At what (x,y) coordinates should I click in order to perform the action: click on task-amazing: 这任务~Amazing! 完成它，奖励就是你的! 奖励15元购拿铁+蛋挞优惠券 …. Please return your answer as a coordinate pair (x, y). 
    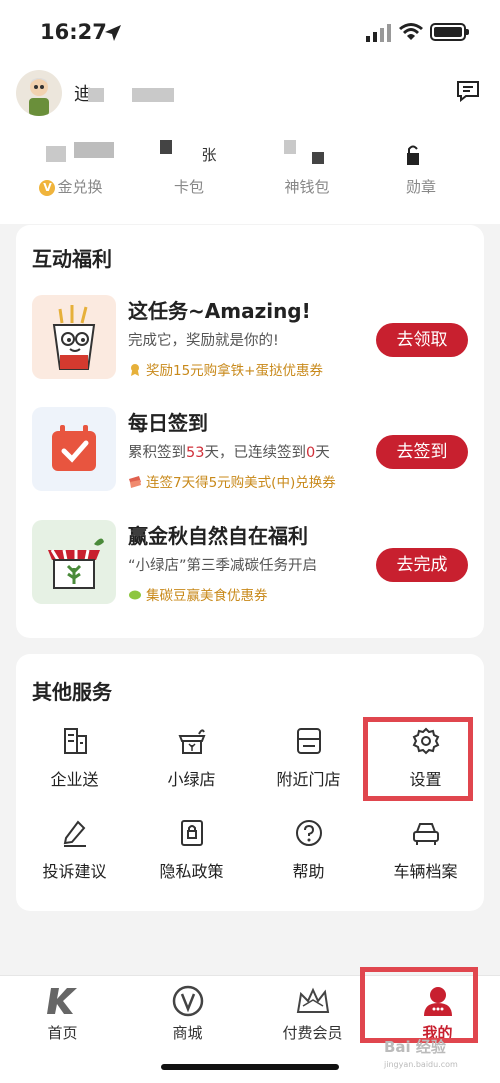
    Looking at the image, I should click on (250, 345).